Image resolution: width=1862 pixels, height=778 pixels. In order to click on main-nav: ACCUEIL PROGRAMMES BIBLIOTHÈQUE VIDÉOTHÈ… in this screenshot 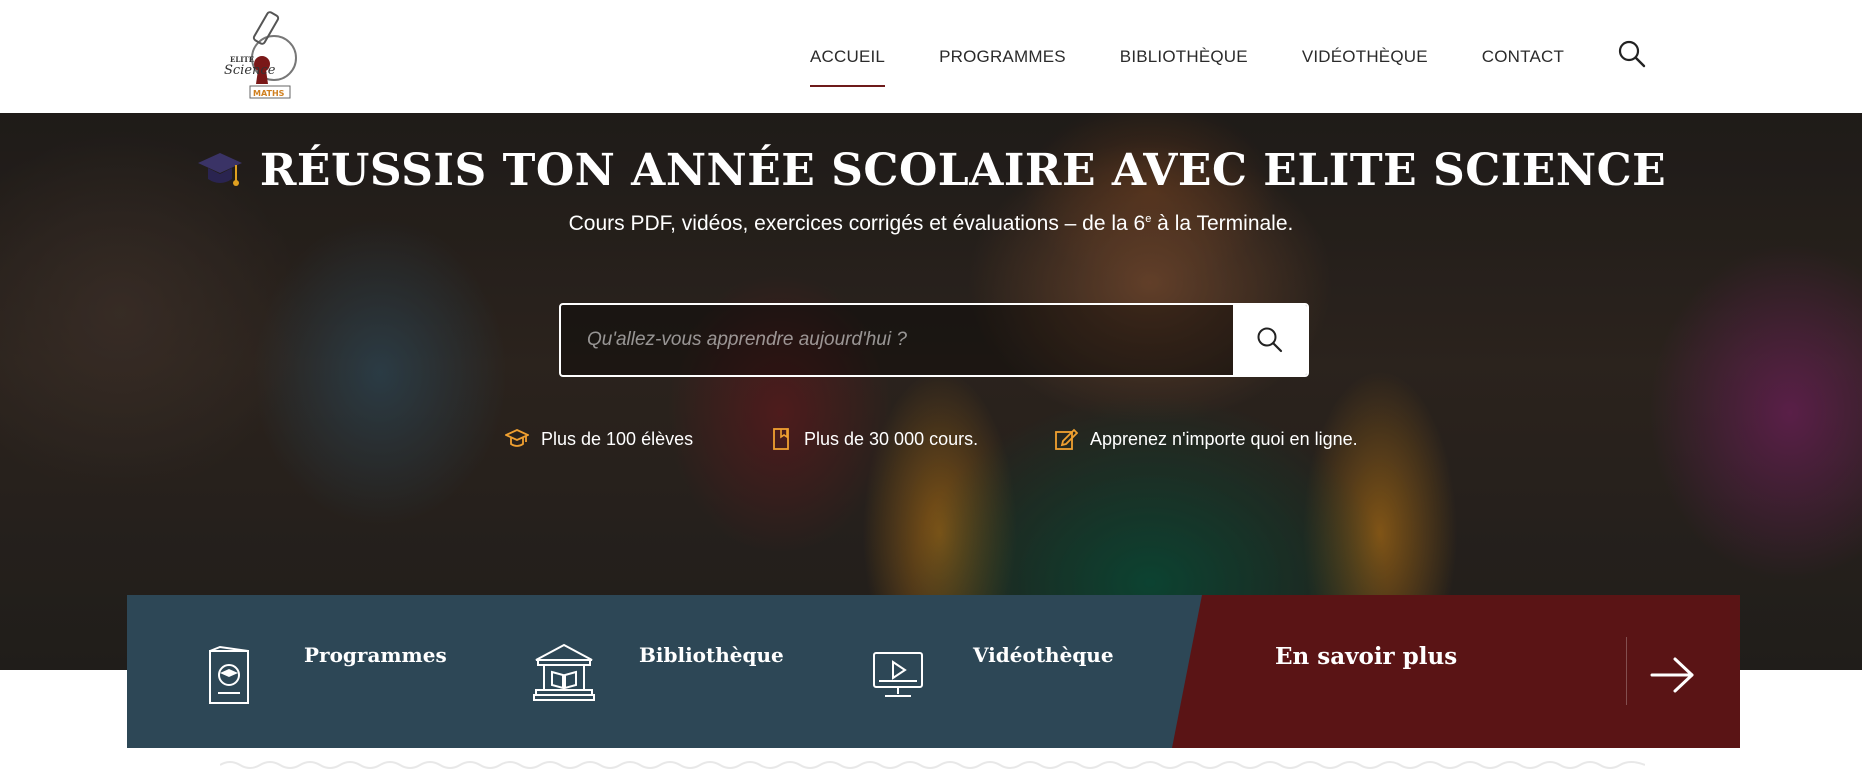, I will do `click(1214, 56)`.